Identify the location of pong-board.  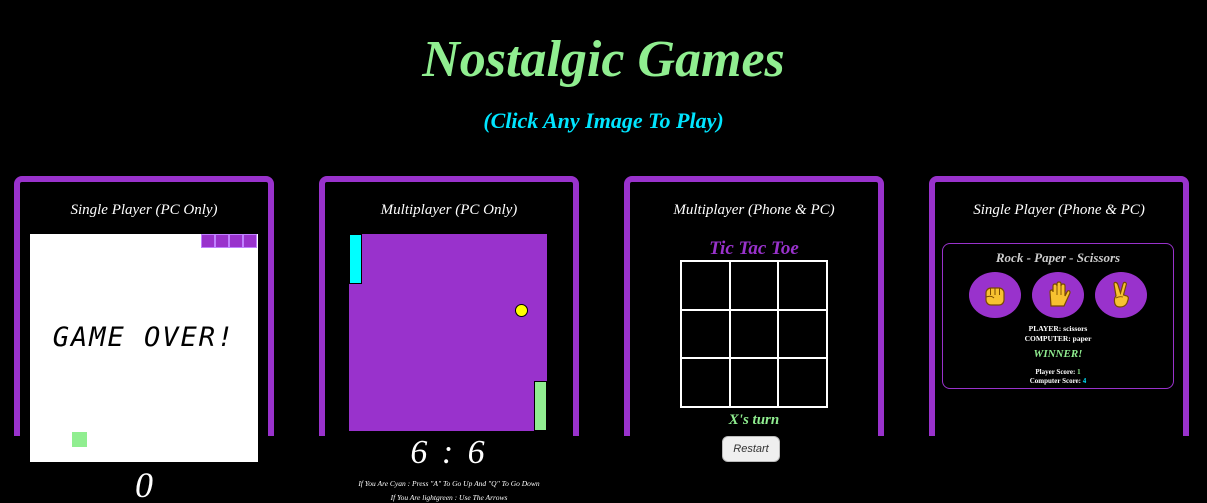
(448, 332).